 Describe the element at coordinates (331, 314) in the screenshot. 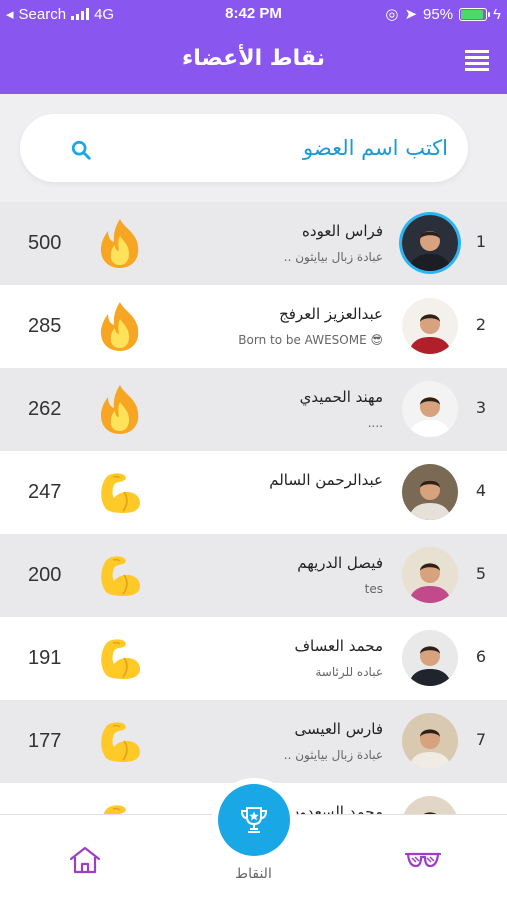

I see `member-name: عبدالعزيز العرفج` at that location.